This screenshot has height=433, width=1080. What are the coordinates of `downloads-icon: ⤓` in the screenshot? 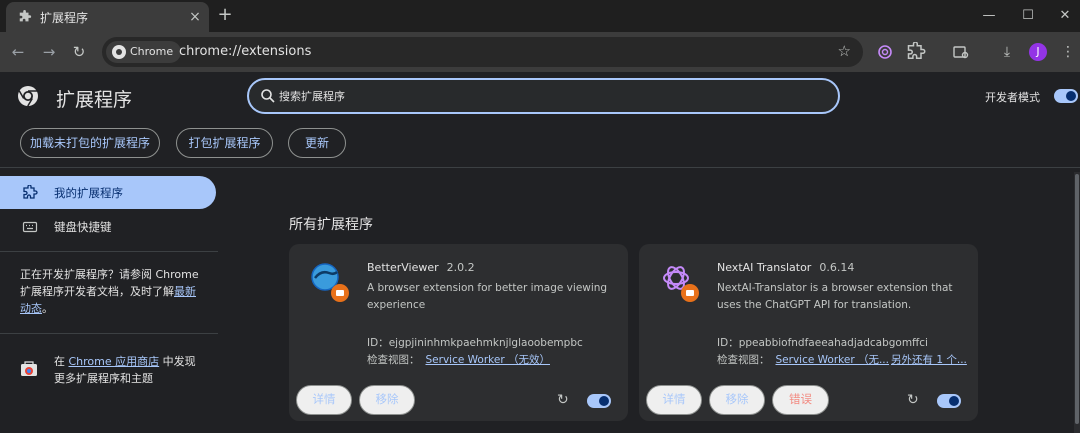 It's located at (1007, 52).